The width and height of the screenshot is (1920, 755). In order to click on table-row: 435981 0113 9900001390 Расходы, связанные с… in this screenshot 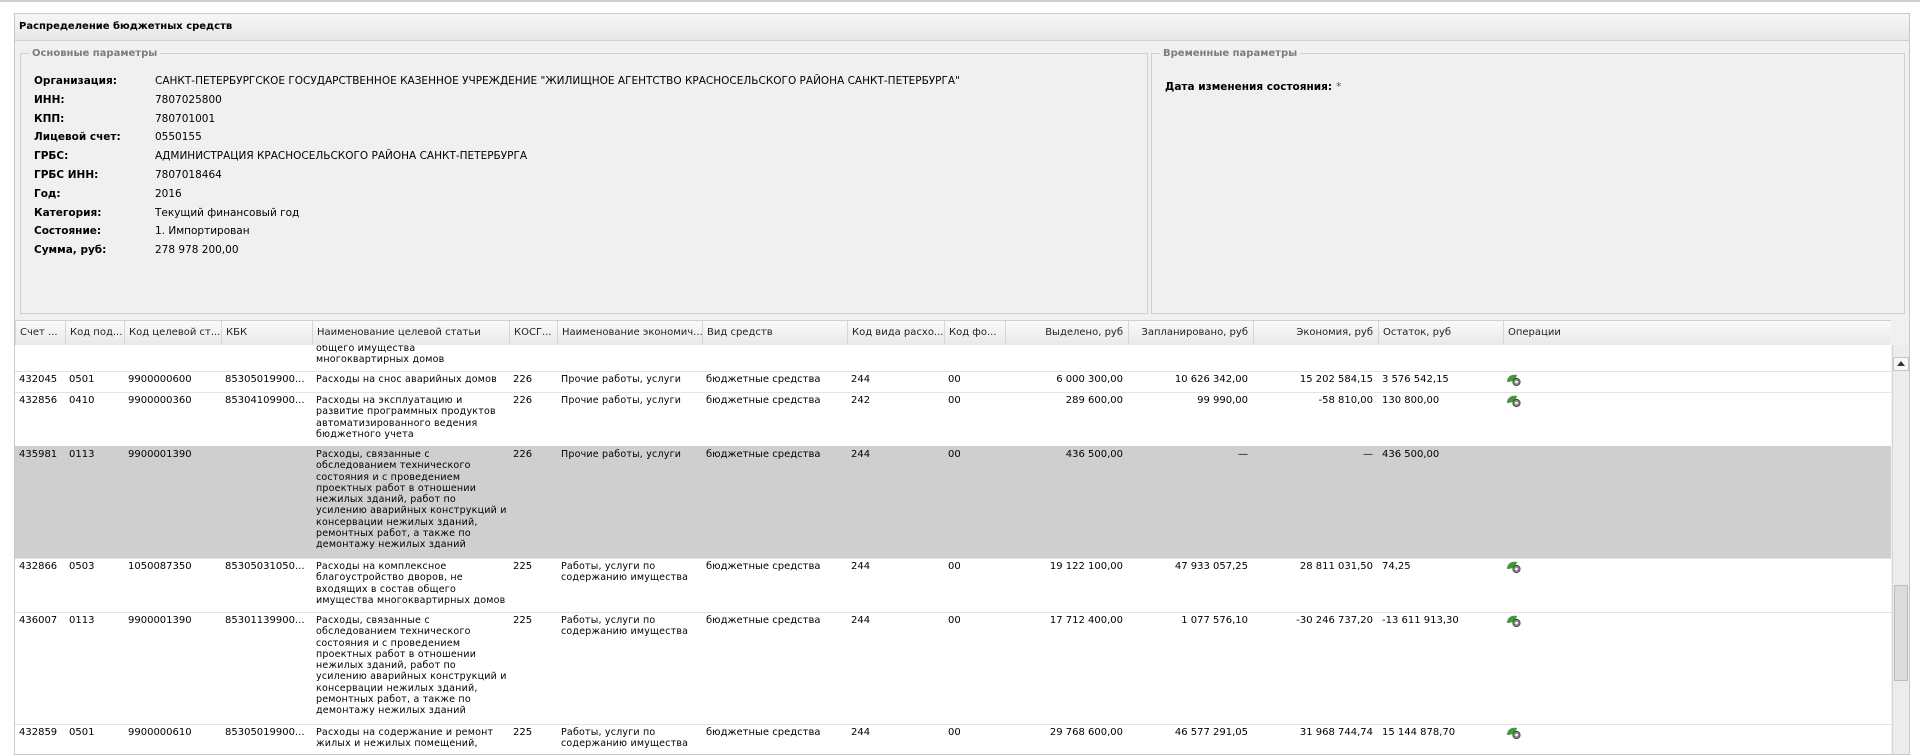, I will do `click(953, 502)`.